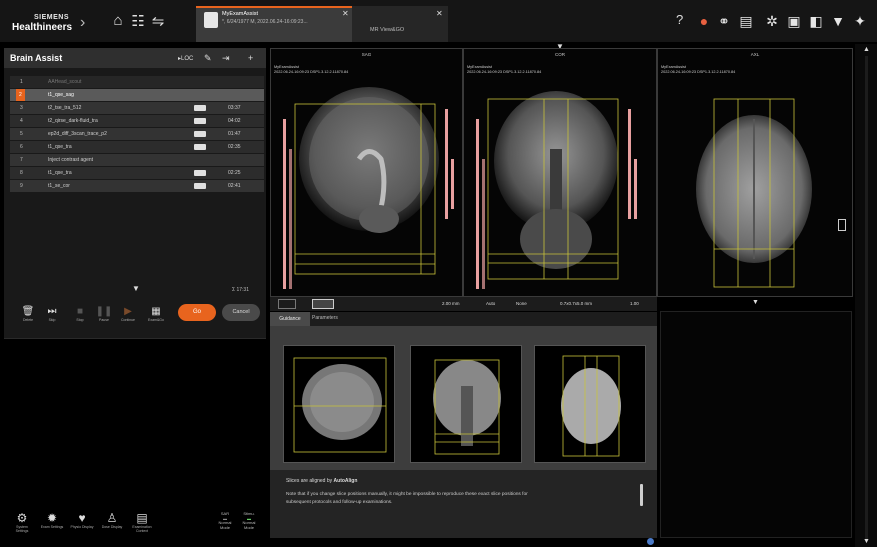 The width and height of the screenshot is (877, 547). I want to click on row-name: t2_qirse_dark-fluid_tra, so click(73, 121).